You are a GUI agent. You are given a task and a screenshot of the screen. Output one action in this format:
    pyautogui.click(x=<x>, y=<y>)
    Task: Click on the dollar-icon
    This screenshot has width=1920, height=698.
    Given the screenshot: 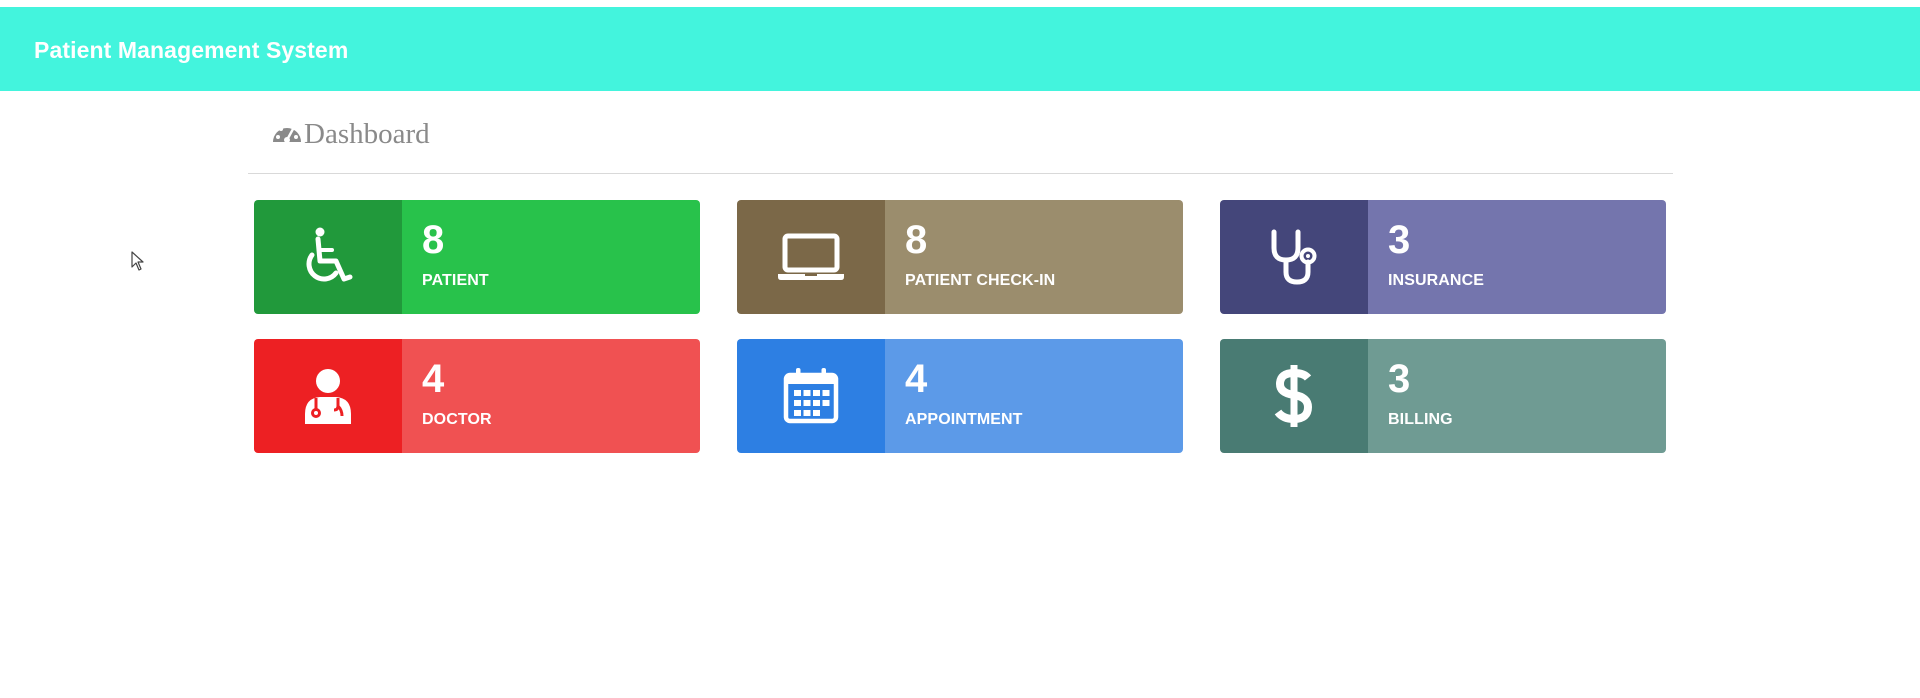 What is the action you would take?
    pyautogui.click(x=1294, y=396)
    